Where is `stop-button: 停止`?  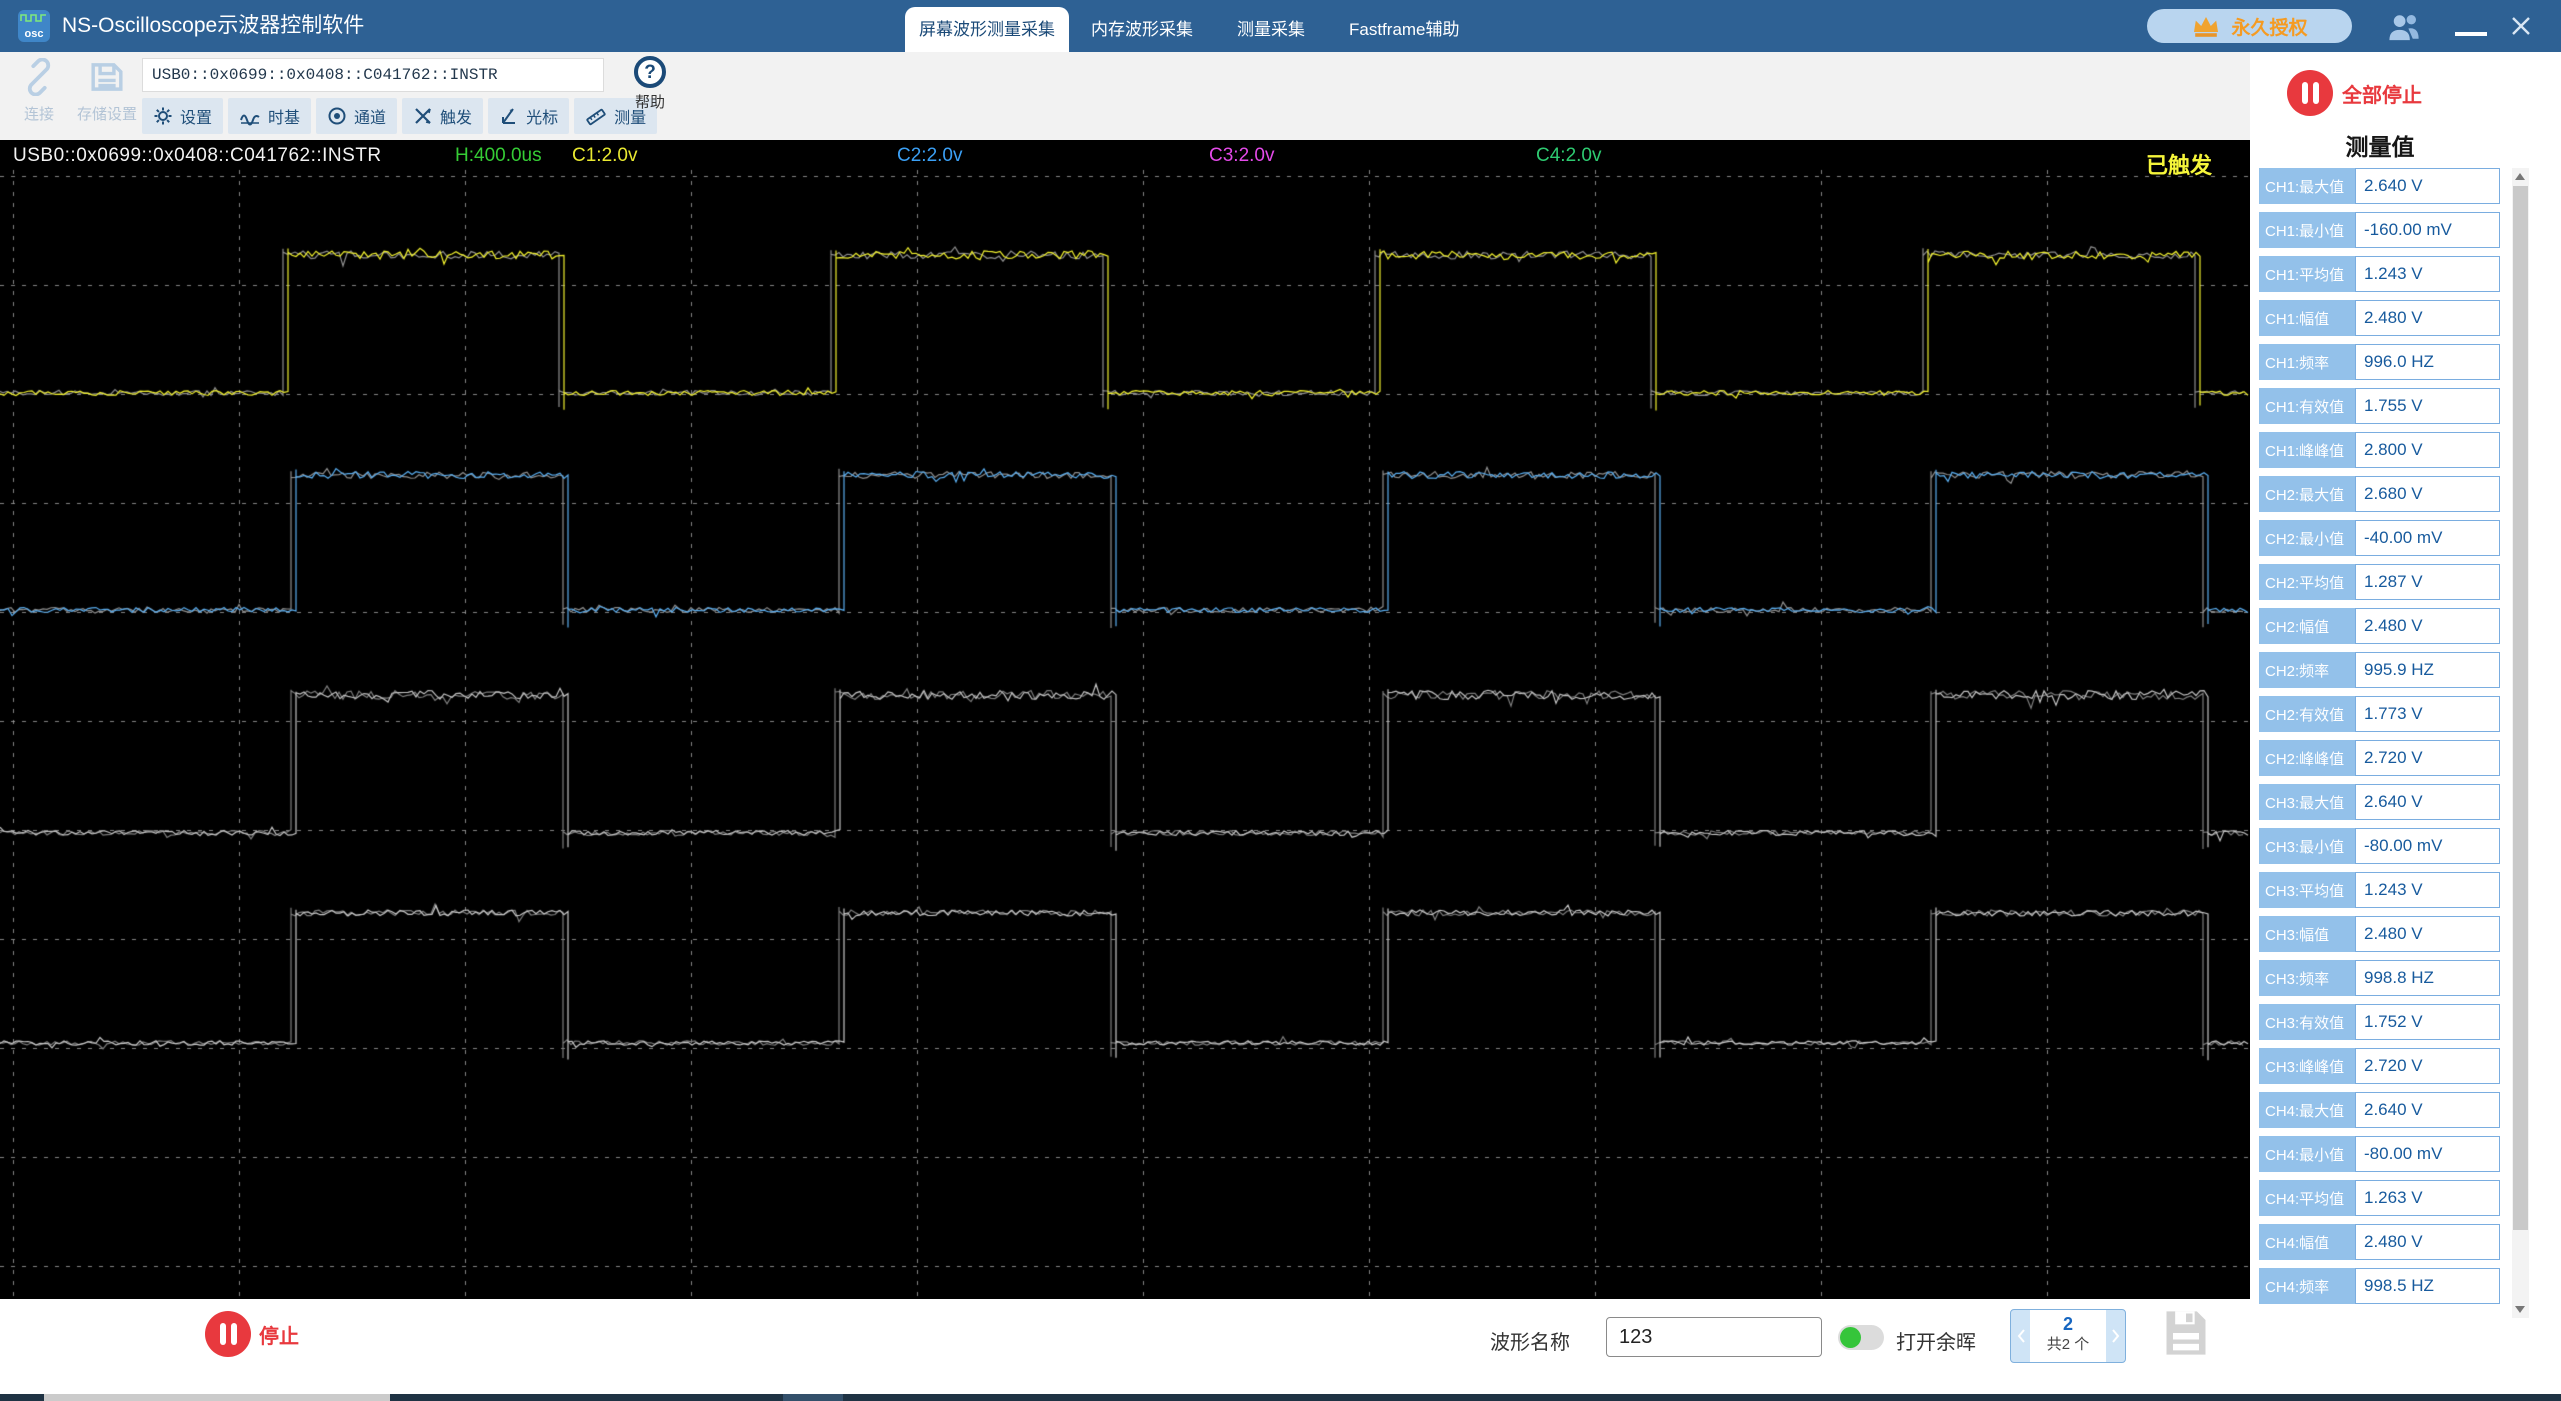 stop-button: 停止 is located at coordinates (252, 1334).